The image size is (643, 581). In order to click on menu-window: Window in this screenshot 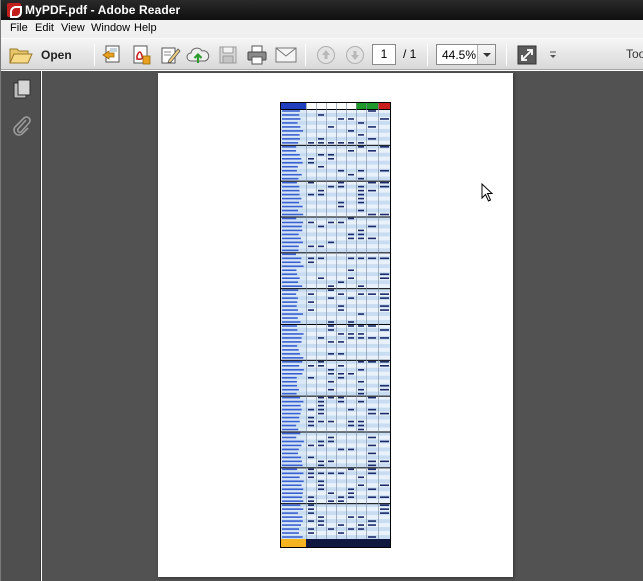, I will do `click(110, 28)`.